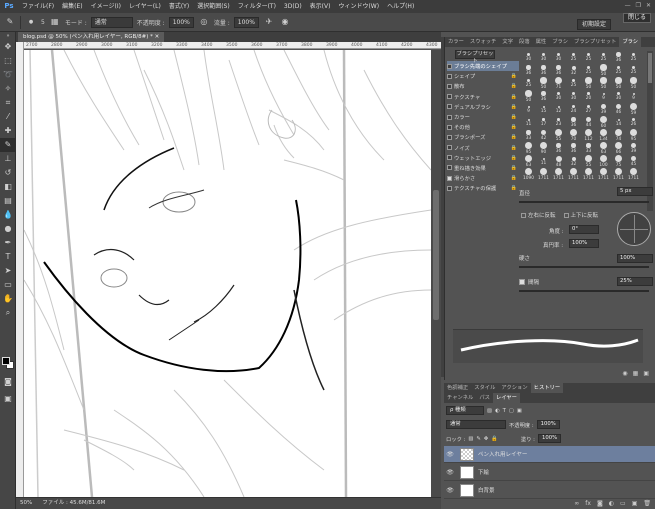 This screenshot has height=509, width=655. I want to click on new-preset-icon: ▣, so click(646, 373).